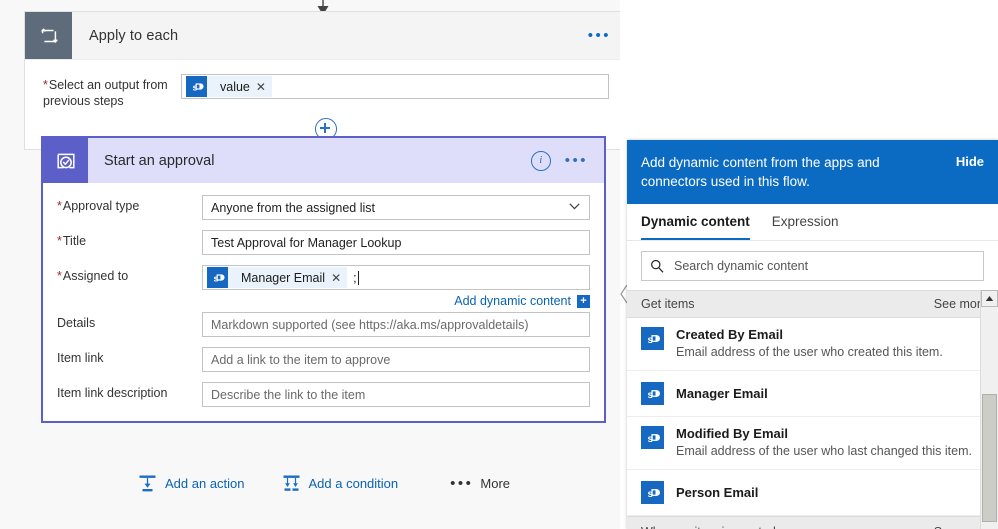  I want to click on panel-hide-button: Hide, so click(970, 161).